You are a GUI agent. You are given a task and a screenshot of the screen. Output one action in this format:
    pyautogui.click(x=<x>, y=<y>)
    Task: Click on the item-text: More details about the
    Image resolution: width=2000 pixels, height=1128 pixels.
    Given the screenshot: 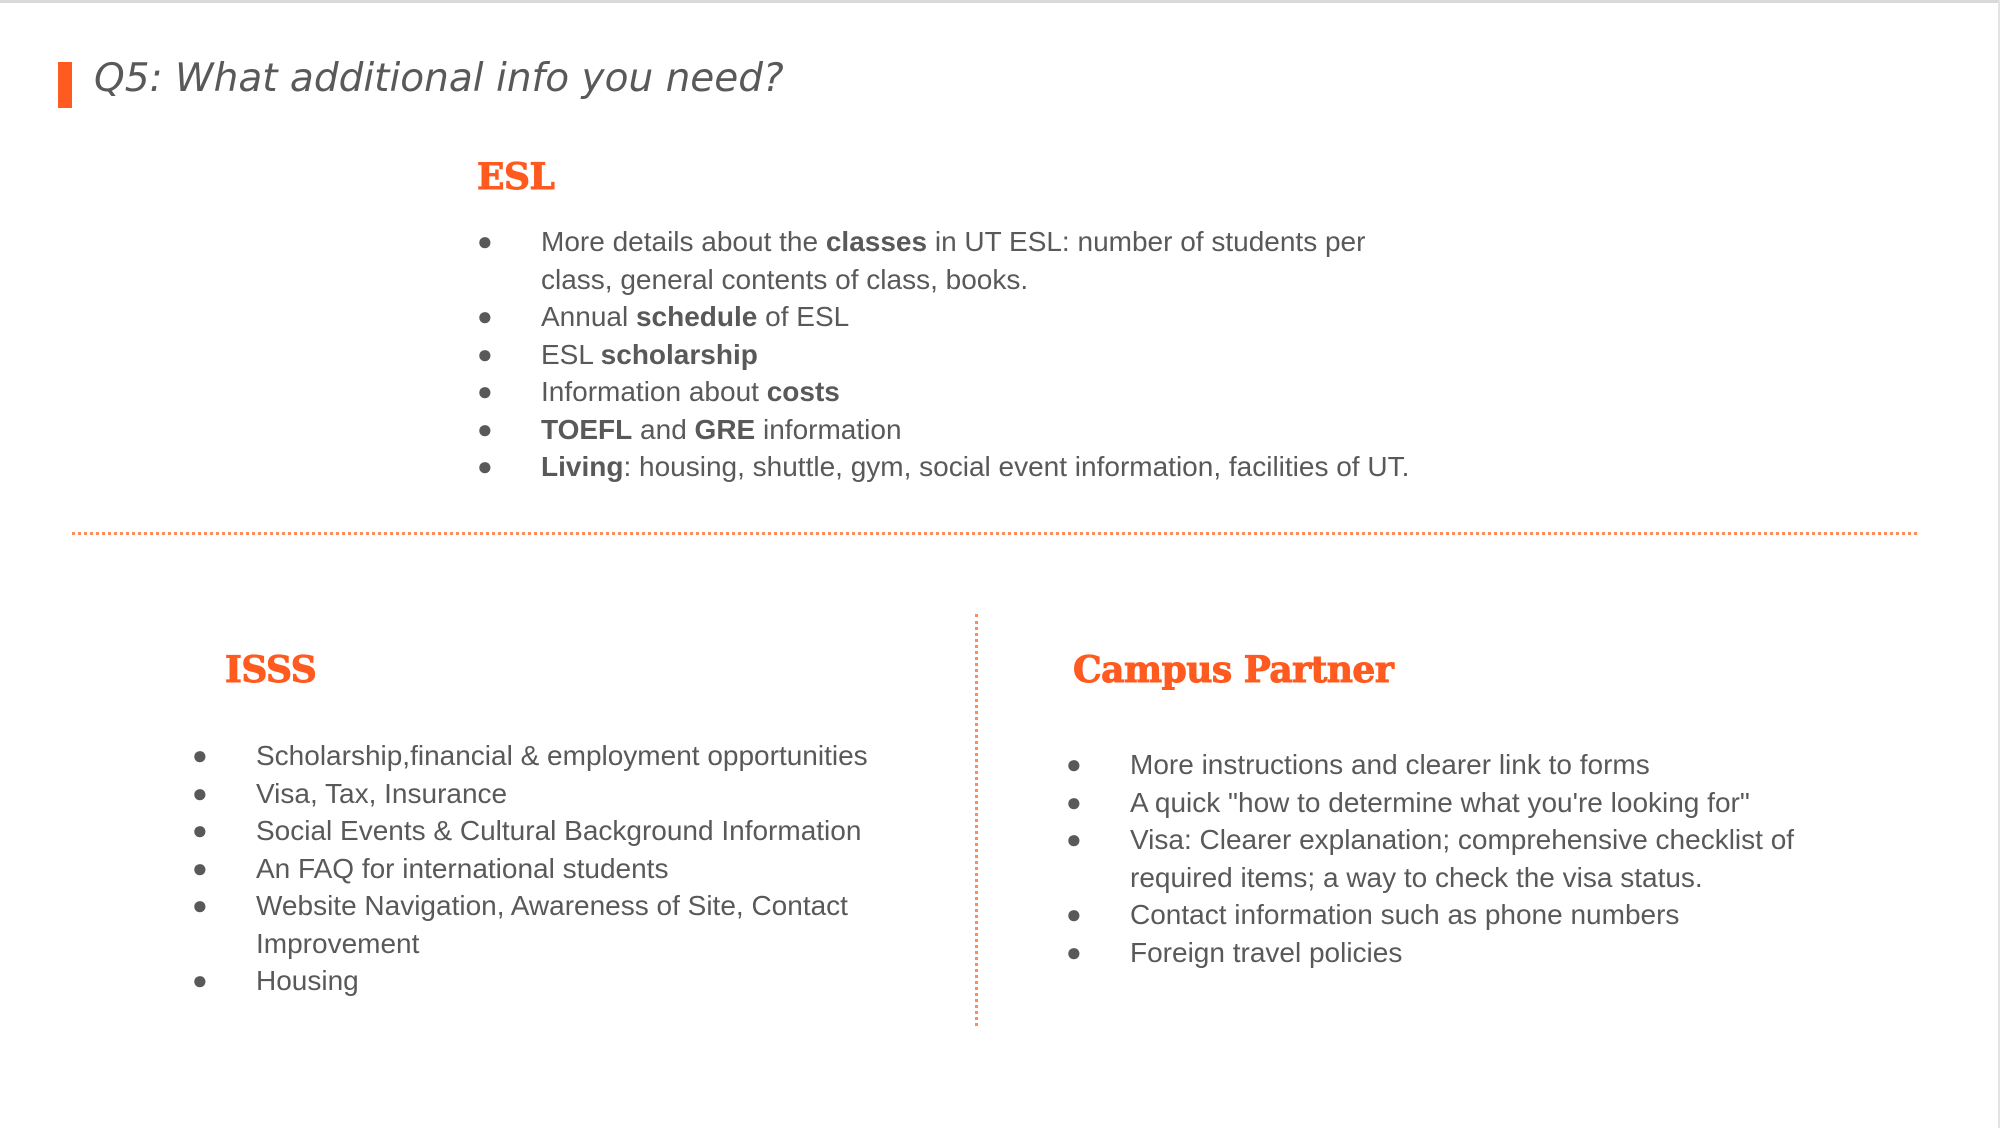 What is the action you would take?
    pyautogui.click(x=683, y=241)
    